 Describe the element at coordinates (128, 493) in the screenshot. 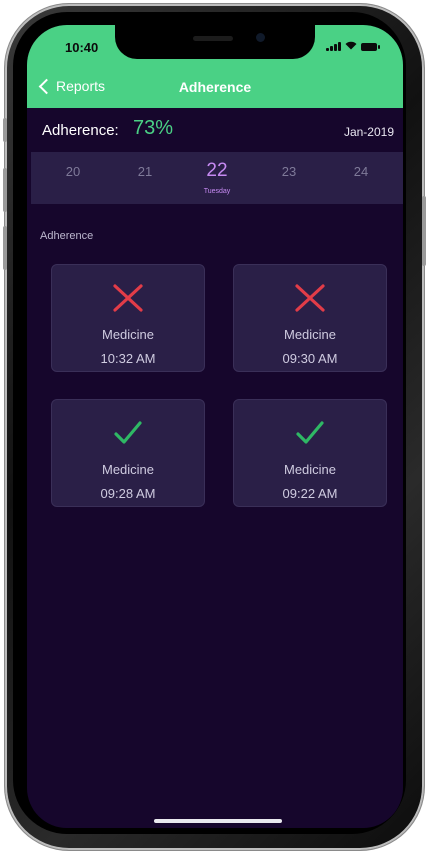

I see `dose-time: 09:28 AM` at that location.